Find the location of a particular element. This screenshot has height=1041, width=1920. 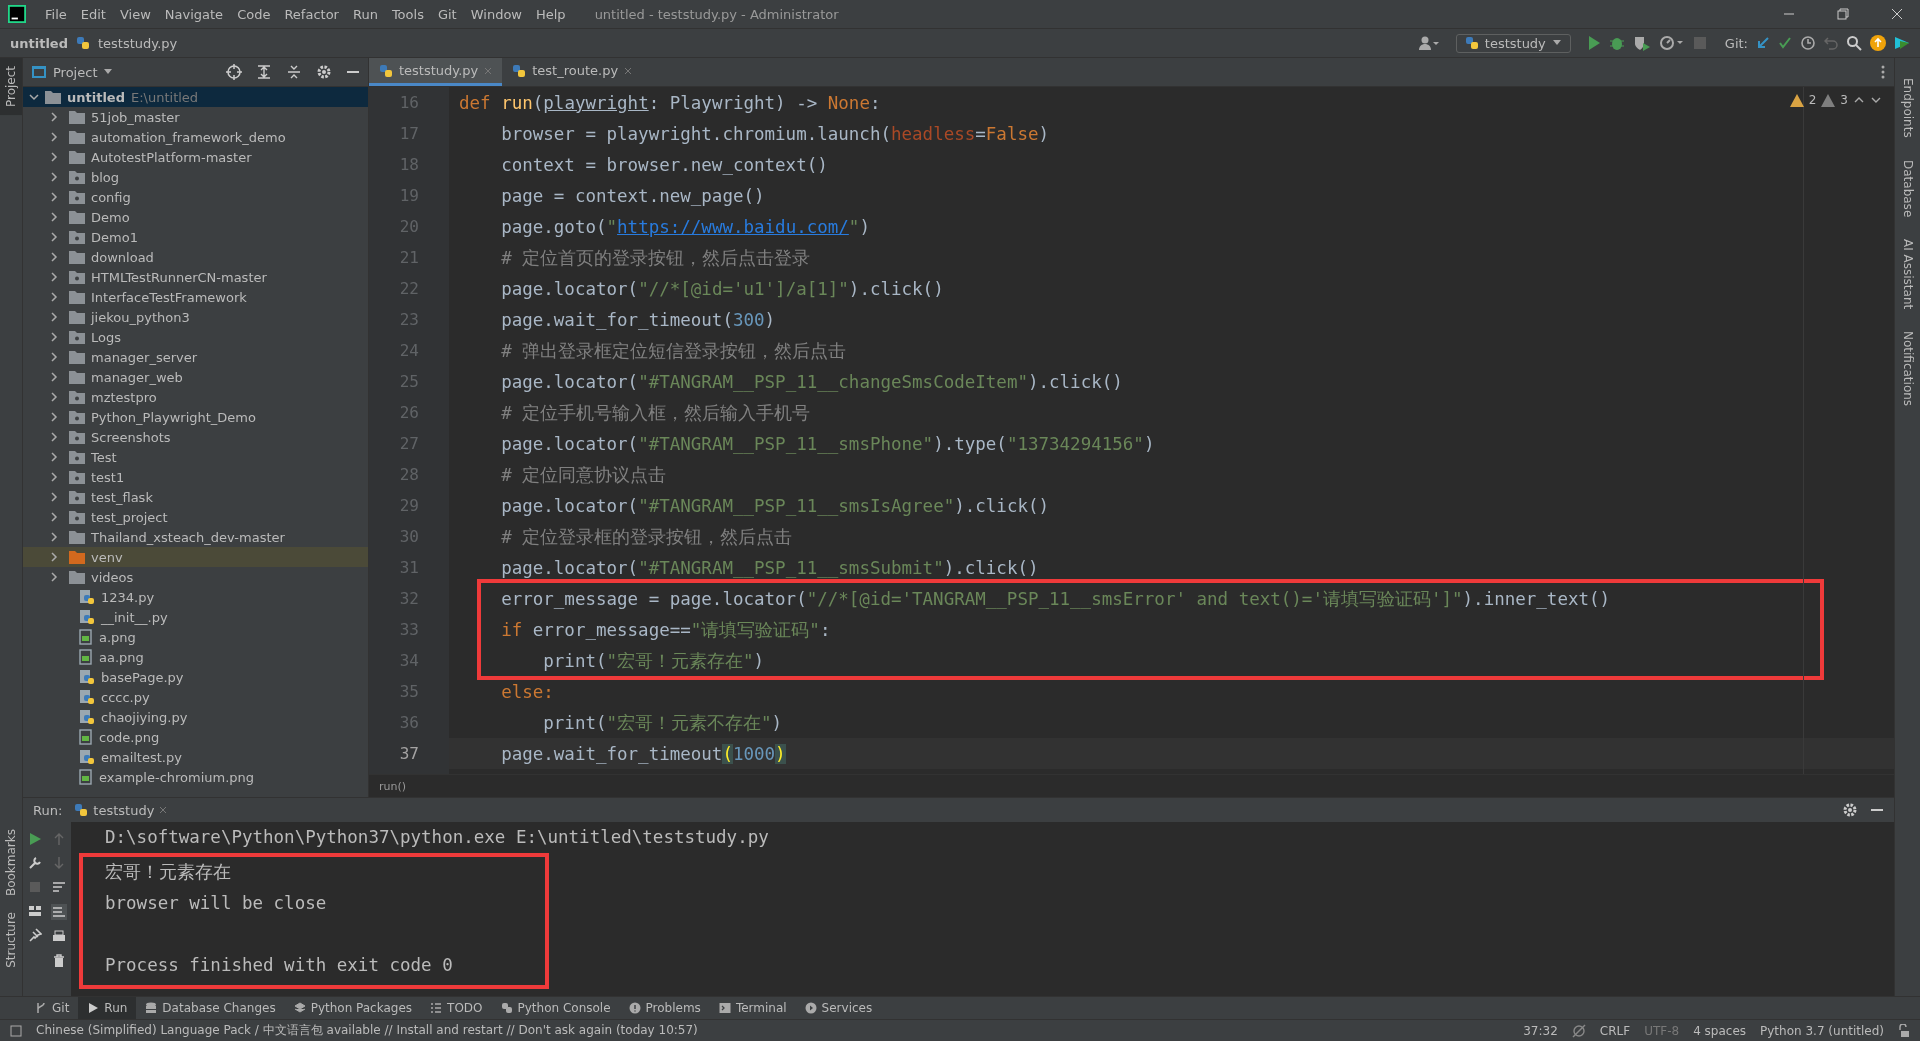

project-view-dropdown: Project is located at coordinates (72, 72).